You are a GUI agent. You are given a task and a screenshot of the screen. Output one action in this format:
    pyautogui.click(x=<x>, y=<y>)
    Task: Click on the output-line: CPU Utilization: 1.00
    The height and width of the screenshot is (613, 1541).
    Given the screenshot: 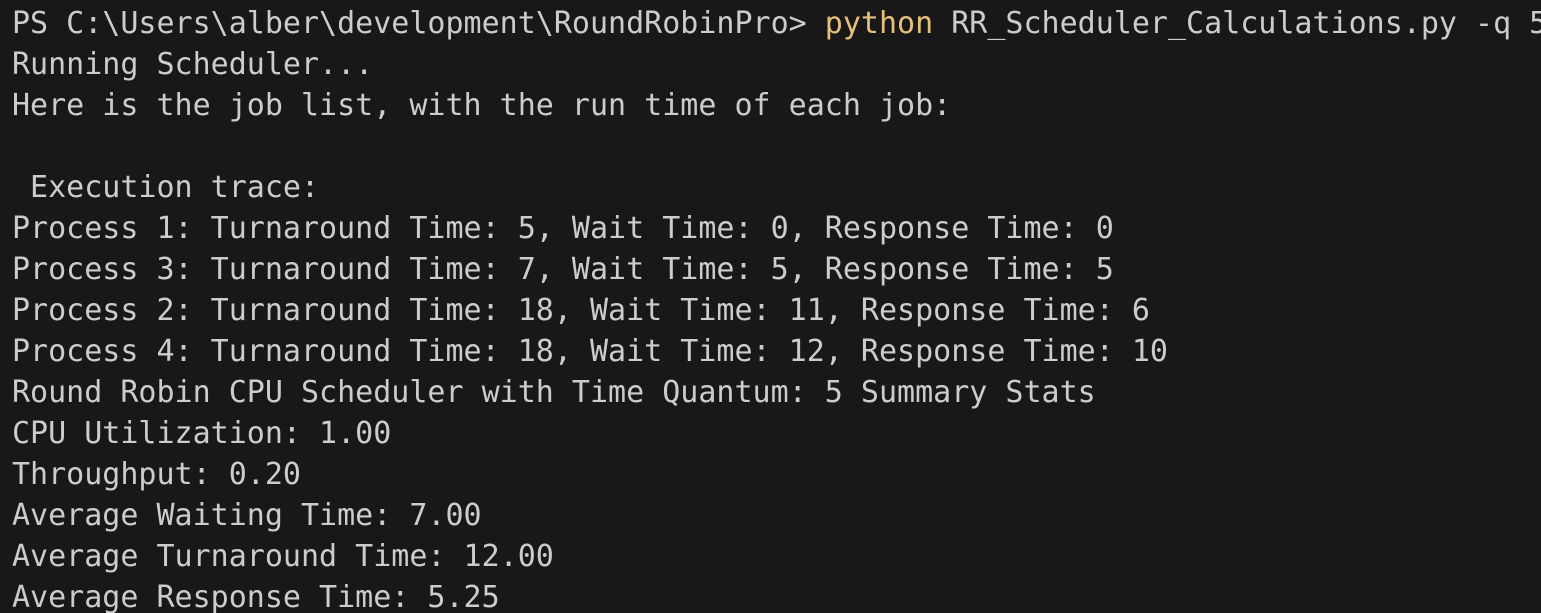 What is the action you would take?
    pyautogui.click(x=202, y=433)
    